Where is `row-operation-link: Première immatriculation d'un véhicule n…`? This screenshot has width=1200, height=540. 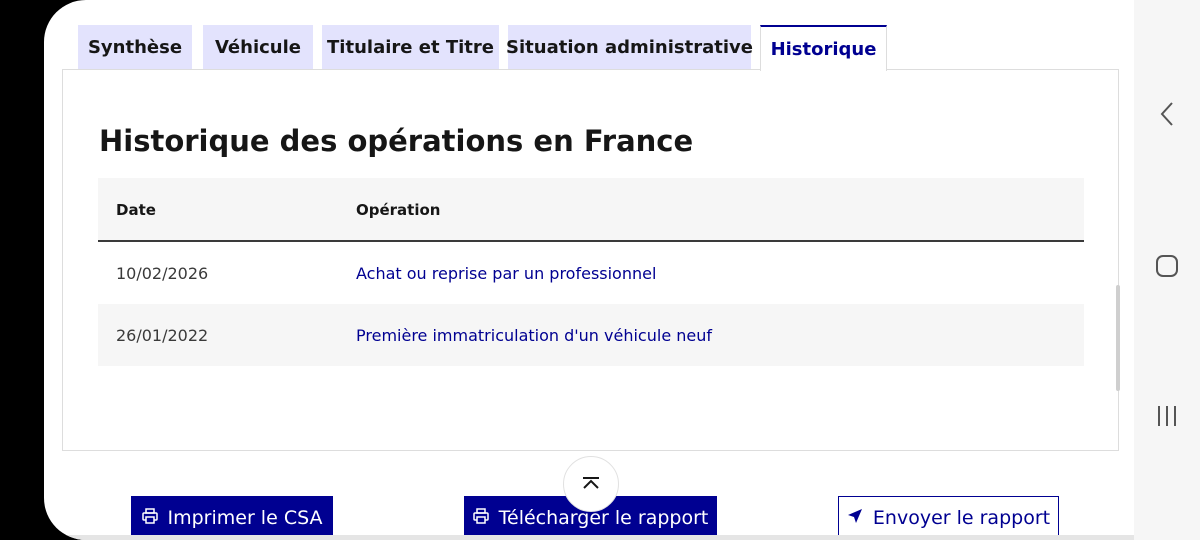
row-operation-link: Première immatriculation d'un véhicule n… is located at coordinates (534, 335).